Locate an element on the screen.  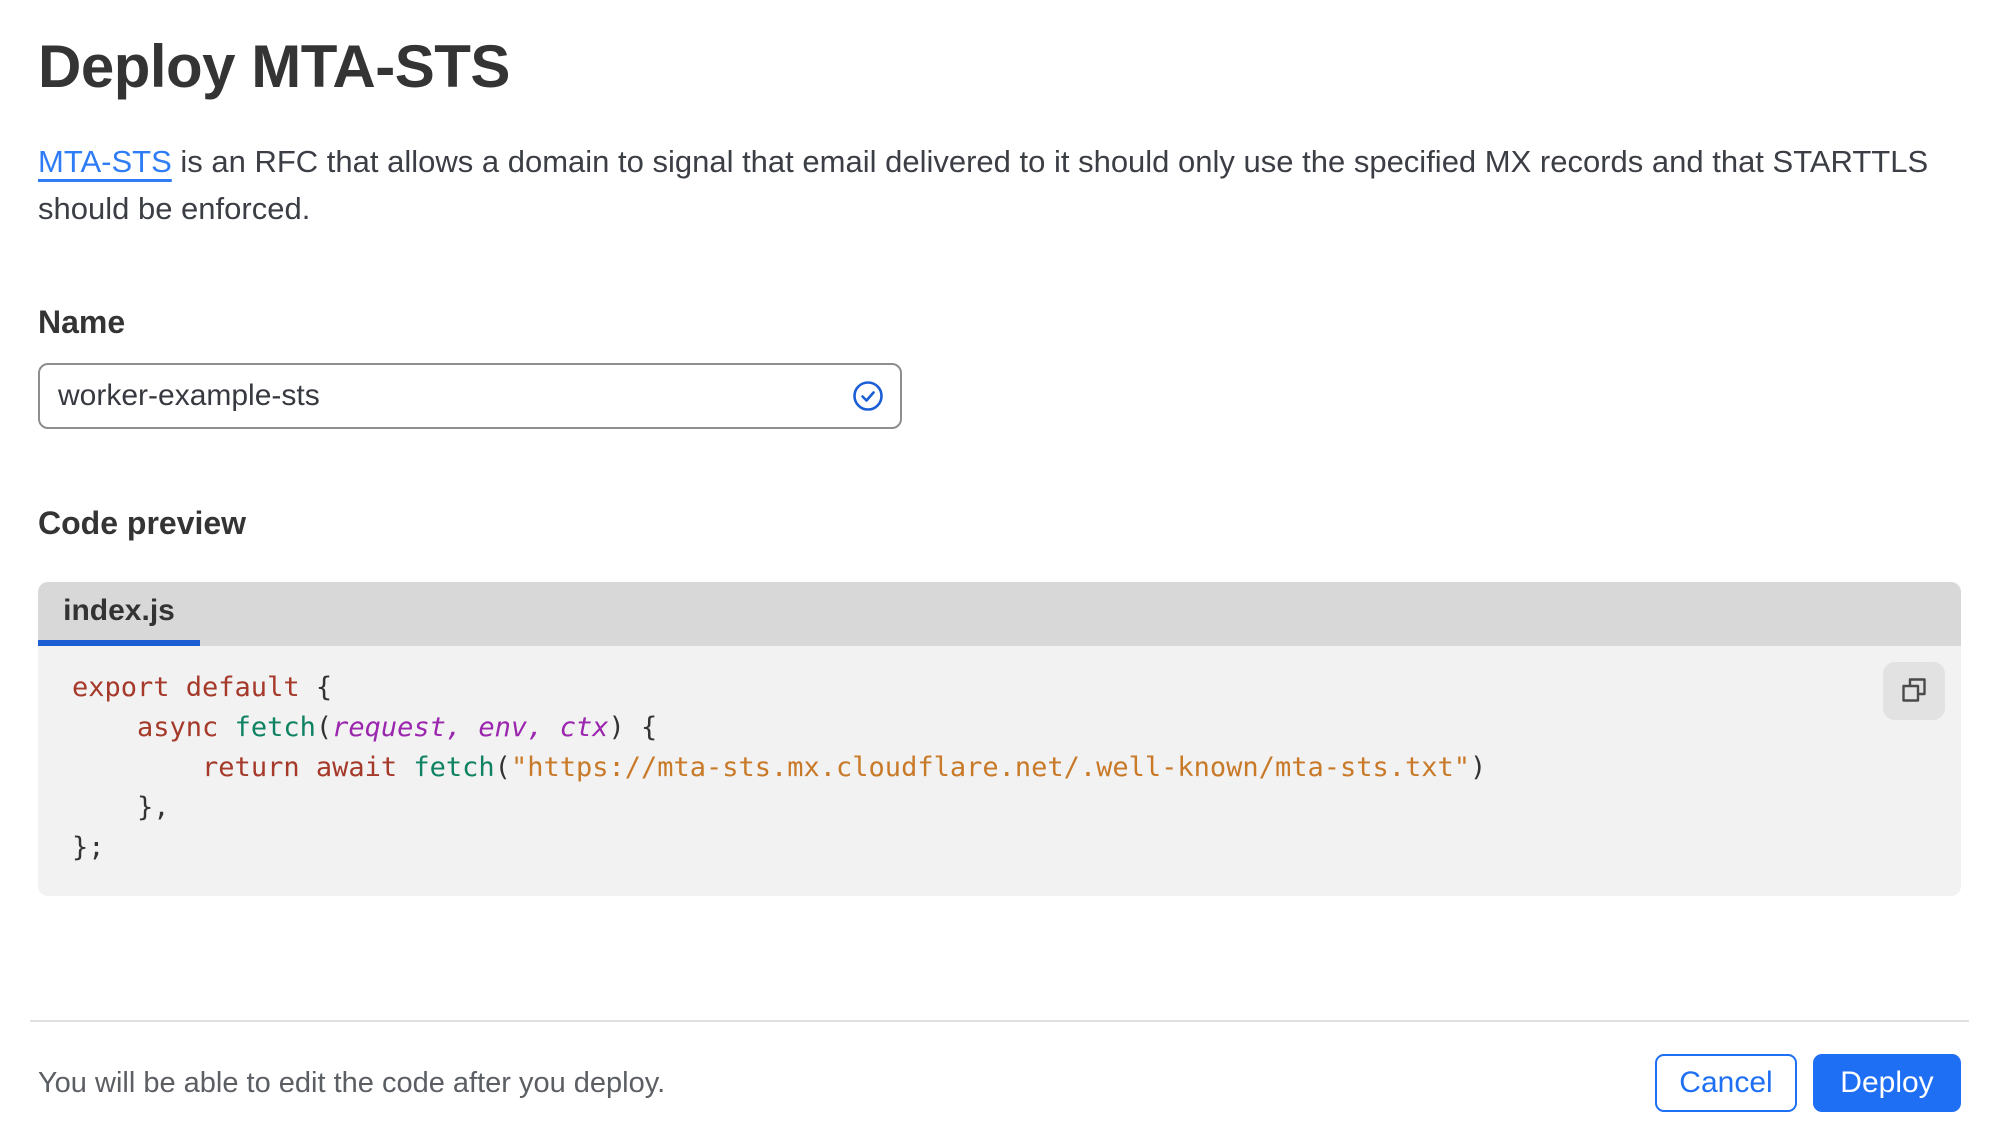
code-line: }, is located at coordinates (121, 807).